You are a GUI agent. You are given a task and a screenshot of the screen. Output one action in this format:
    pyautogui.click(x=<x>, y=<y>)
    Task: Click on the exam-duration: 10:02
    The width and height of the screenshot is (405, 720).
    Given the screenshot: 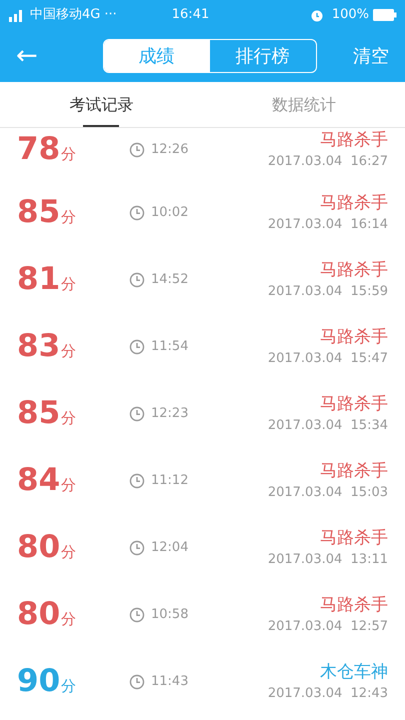 What is the action you would take?
    pyautogui.click(x=169, y=213)
    